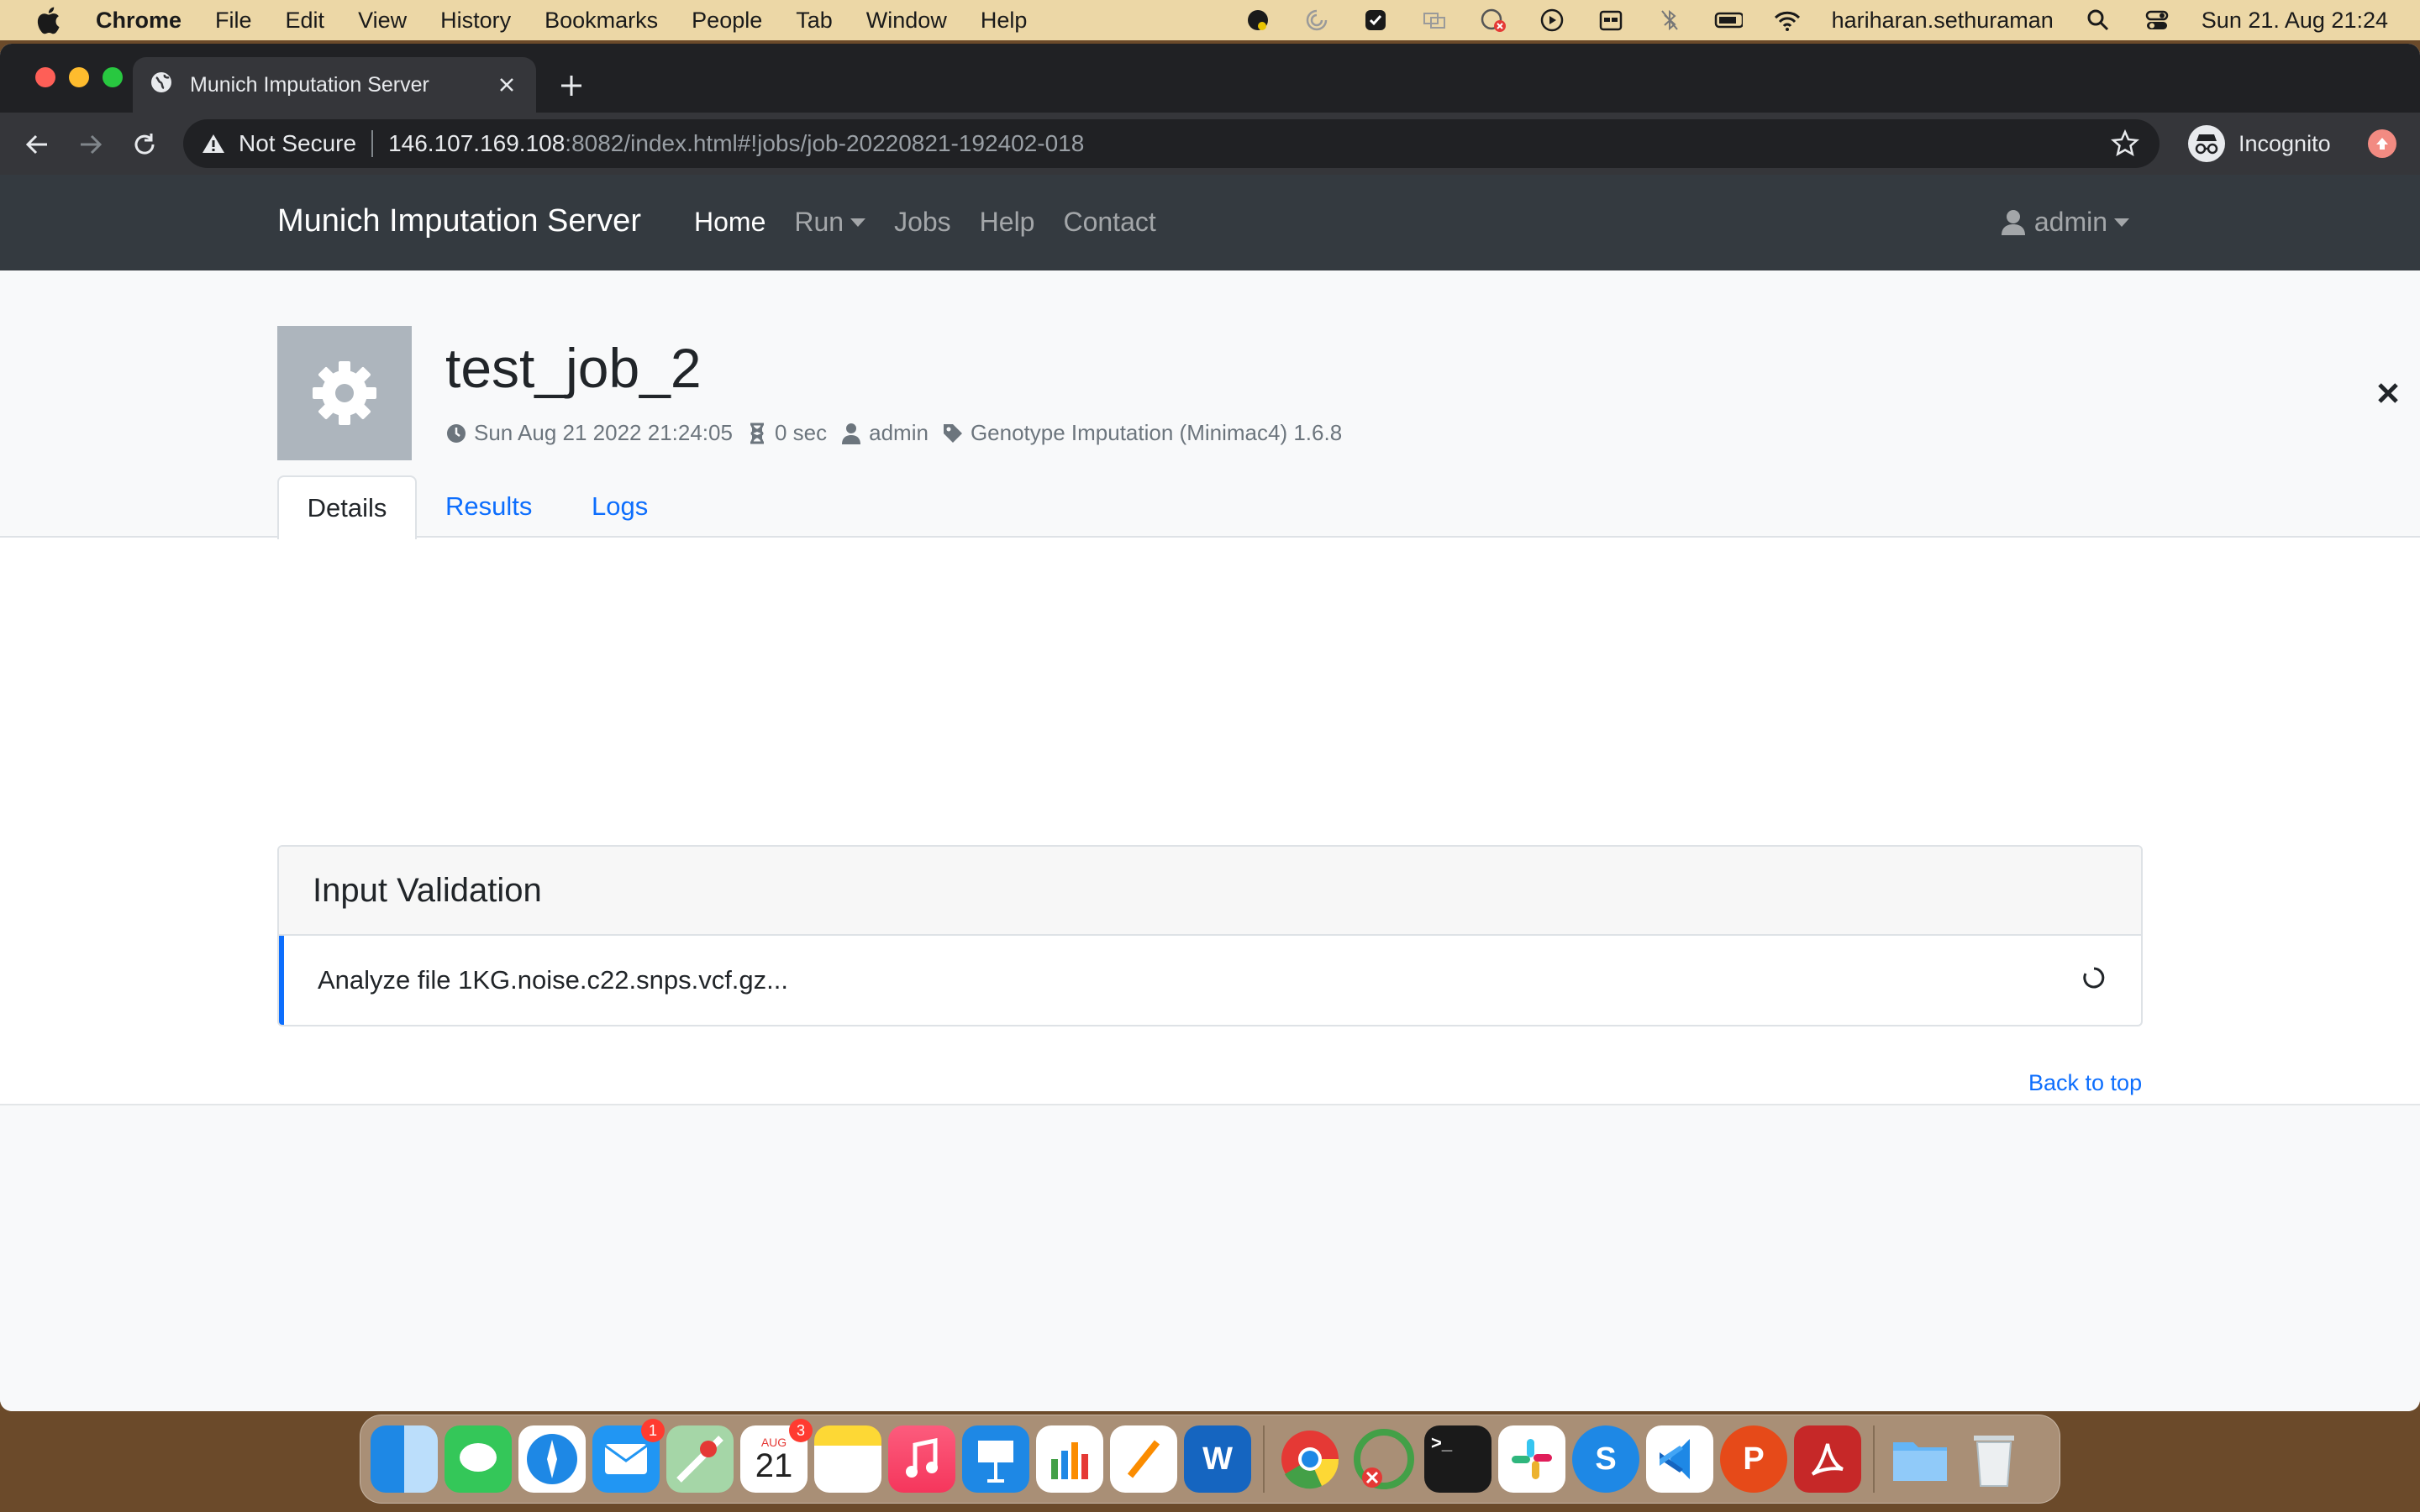 This screenshot has width=2420, height=1512. Describe the element at coordinates (1943, 21) in the screenshot. I see `menubar-username: hariharan.sethuraman` at that location.